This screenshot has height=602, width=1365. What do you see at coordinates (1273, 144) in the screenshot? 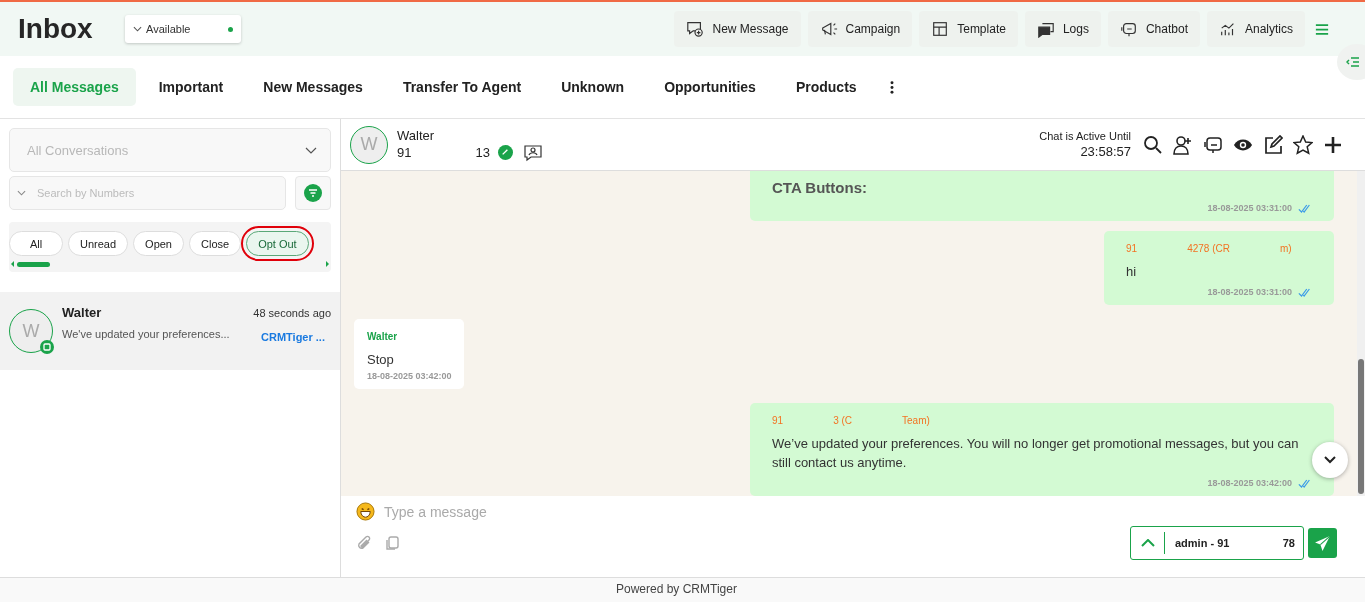
I see `edit-icon` at bounding box center [1273, 144].